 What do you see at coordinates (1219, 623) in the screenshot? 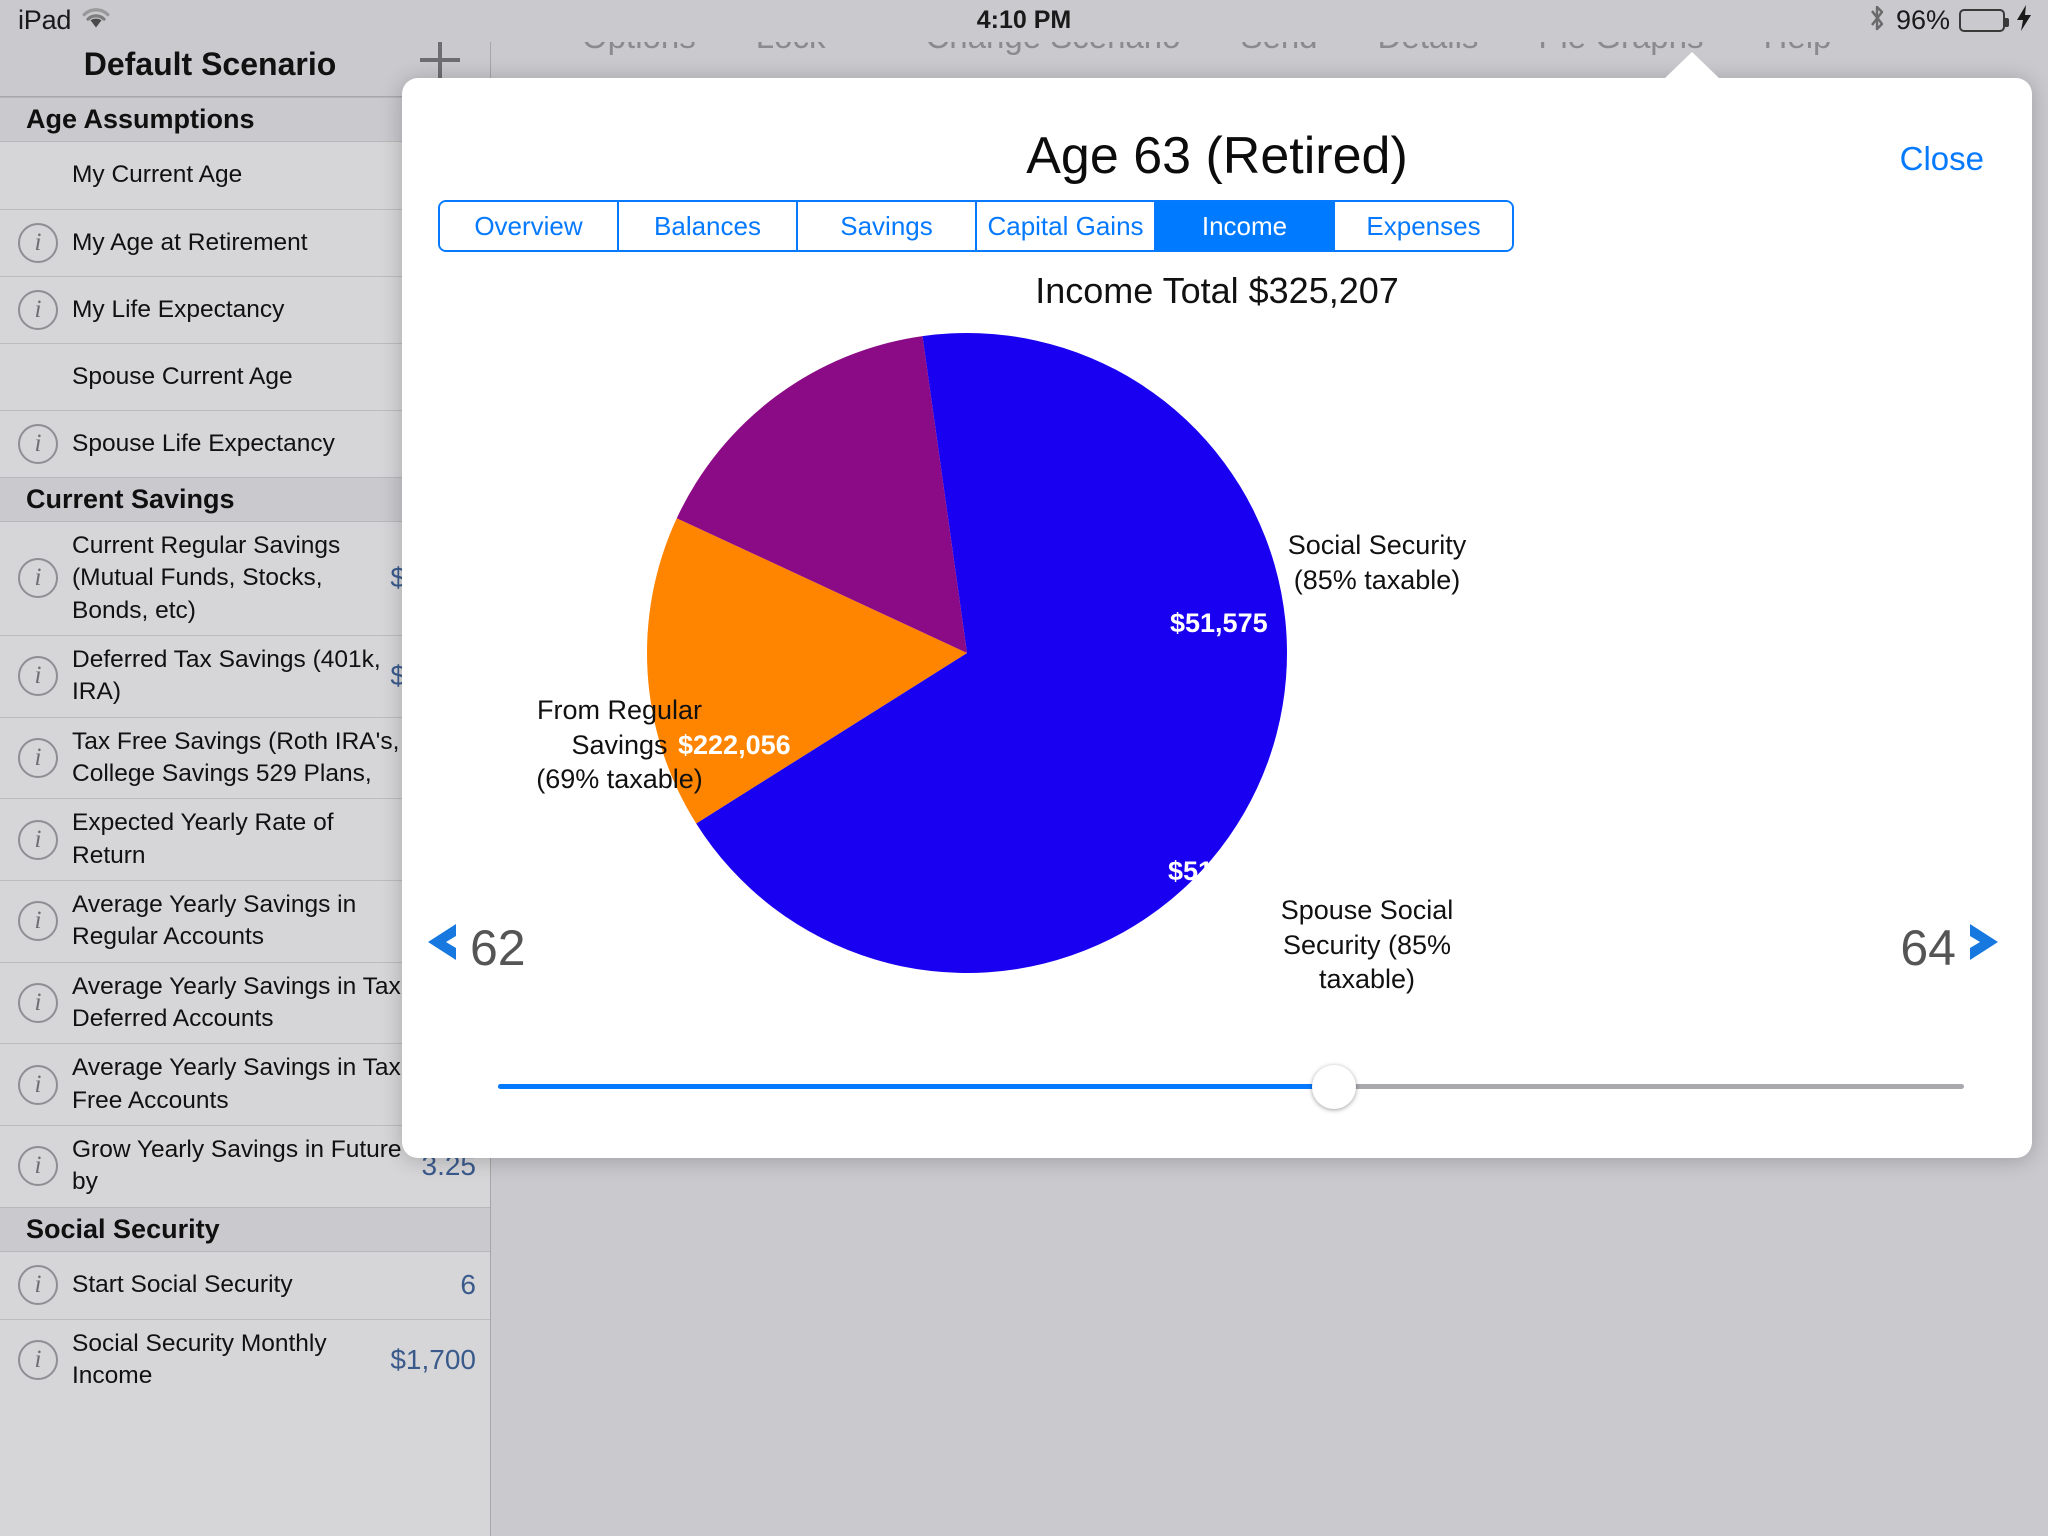
I see `pie-value-social-security: $51,575` at bounding box center [1219, 623].